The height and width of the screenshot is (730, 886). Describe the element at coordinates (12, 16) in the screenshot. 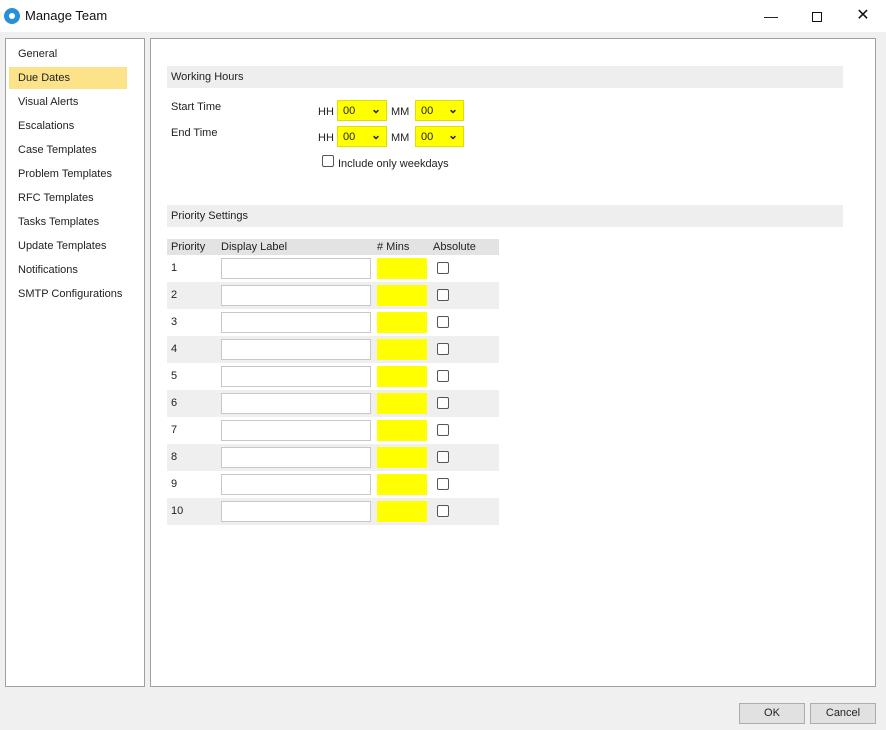

I see `app-logo-icon` at that location.